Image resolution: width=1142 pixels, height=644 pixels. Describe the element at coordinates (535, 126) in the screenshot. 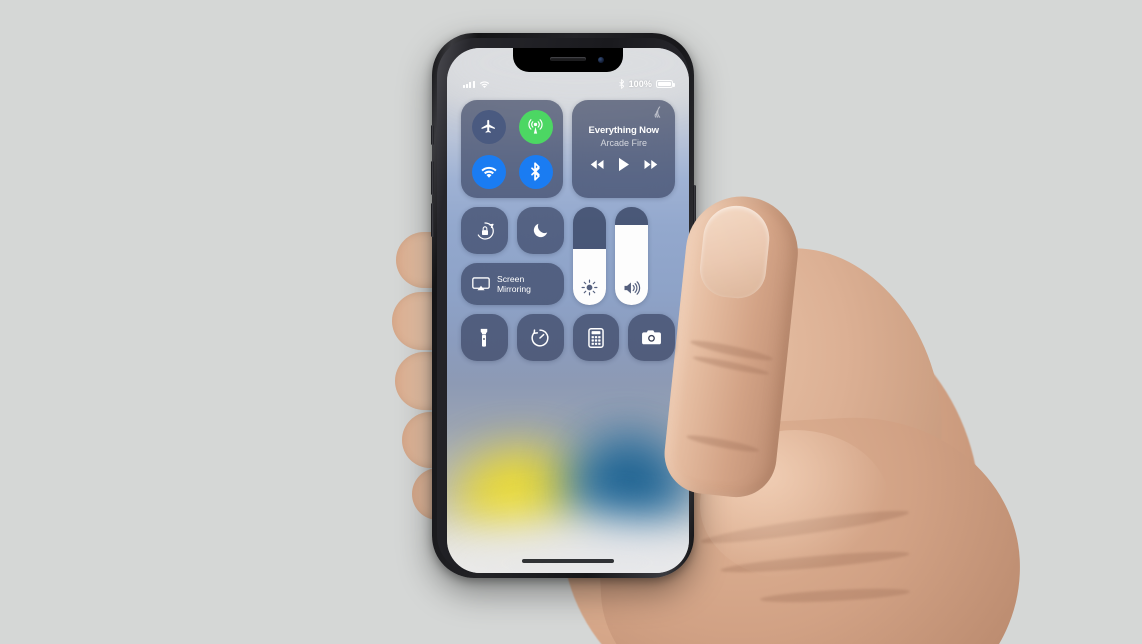

I see `cellular-data-toggle` at that location.